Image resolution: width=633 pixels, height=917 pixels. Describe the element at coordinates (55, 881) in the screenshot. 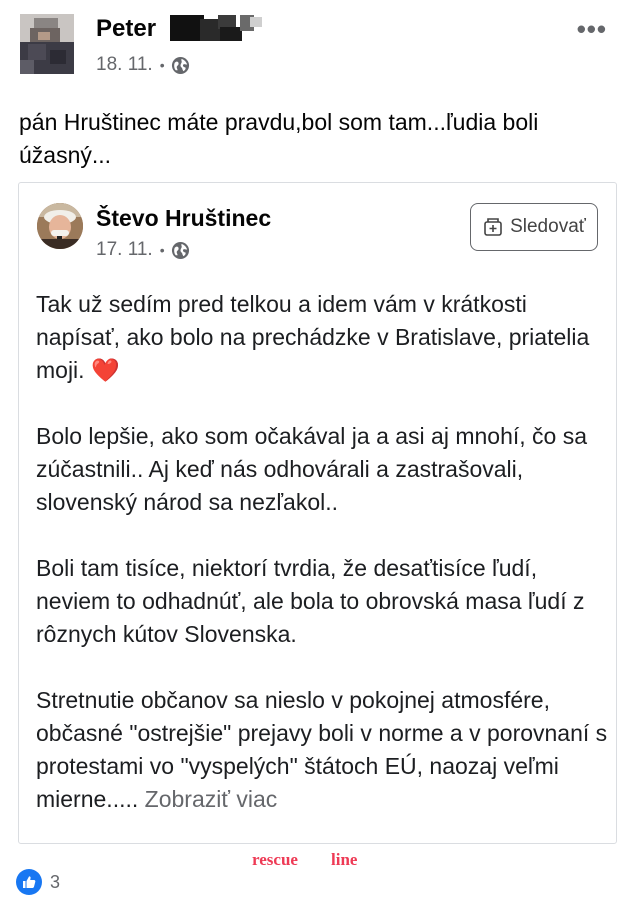

I see `reaction-count: 3` at that location.